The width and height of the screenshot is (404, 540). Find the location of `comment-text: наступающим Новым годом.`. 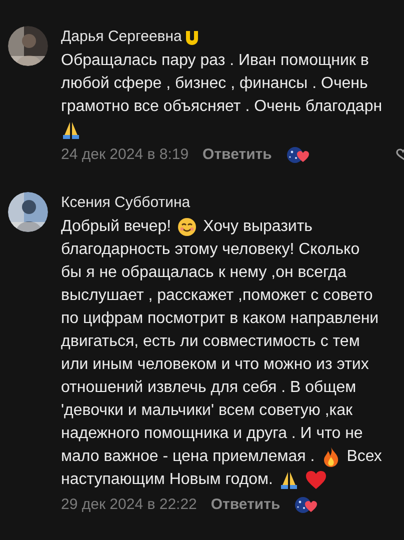

comment-text: наступающим Новым годом. is located at coordinates (167, 480).